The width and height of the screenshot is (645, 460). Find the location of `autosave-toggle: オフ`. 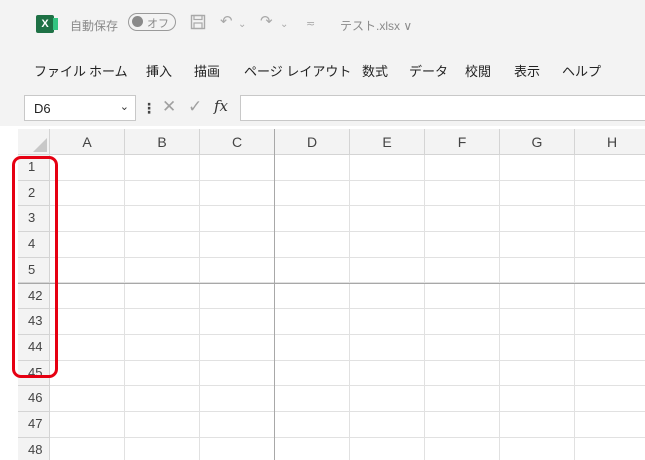

autosave-toggle: オフ is located at coordinates (152, 22).